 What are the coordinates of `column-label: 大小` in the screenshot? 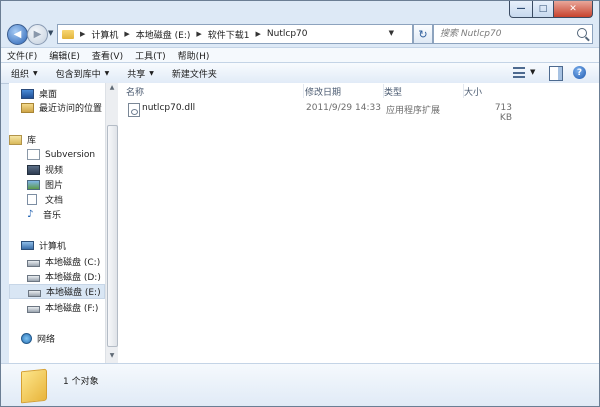 It's located at (473, 92).